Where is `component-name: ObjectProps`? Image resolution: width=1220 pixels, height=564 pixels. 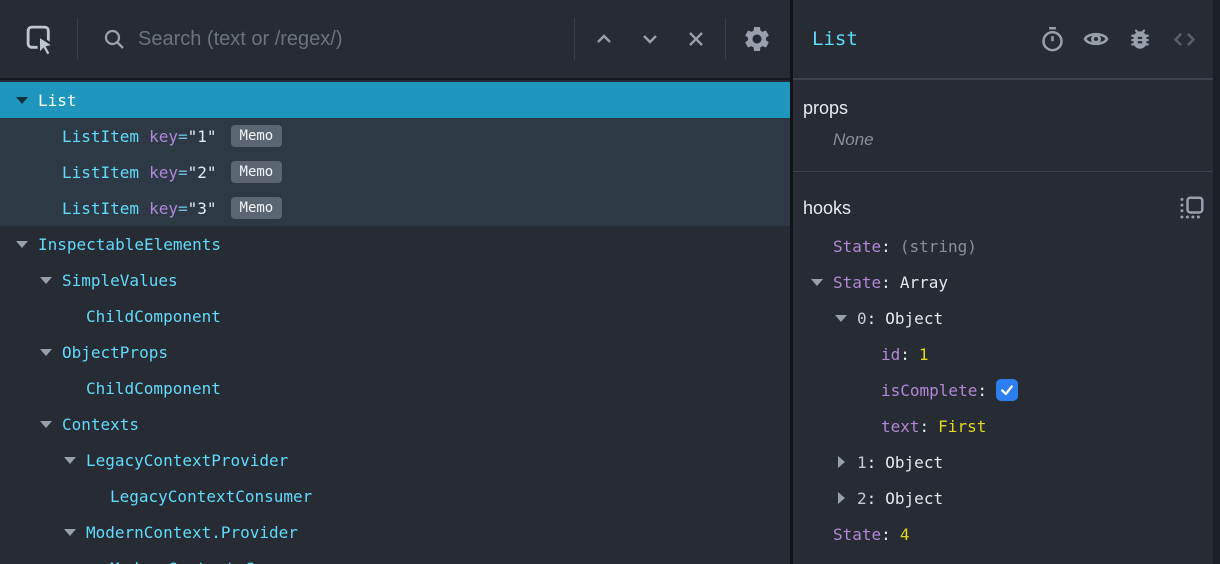
component-name: ObjectProps is located at coordinates (115, 352).